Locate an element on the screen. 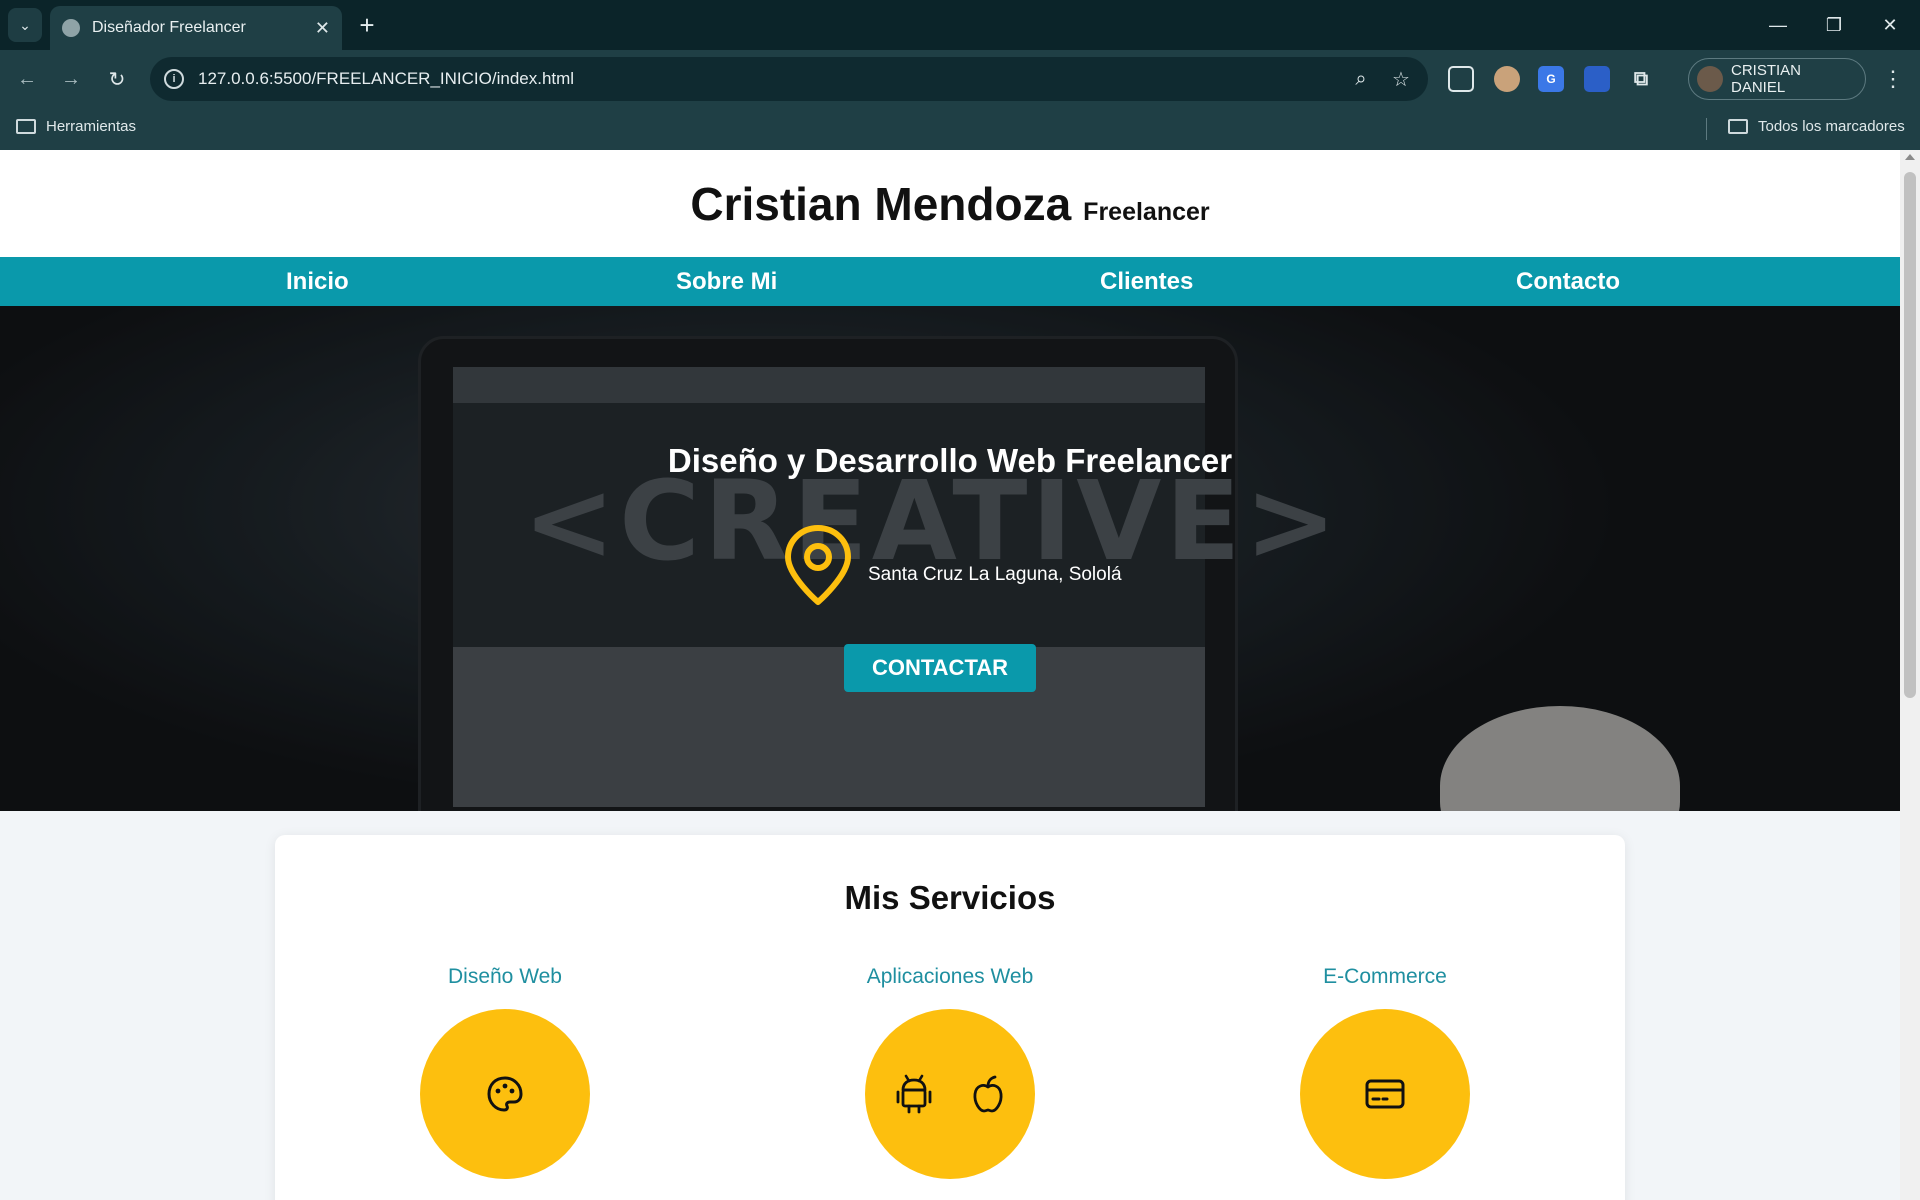  nav-link-clientes: Clientes is located at coordinates (1146, 281).